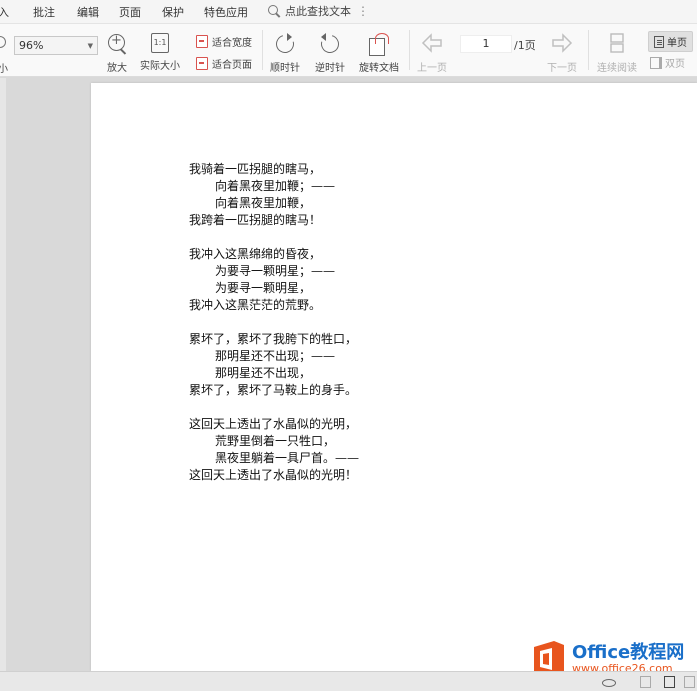 The image size is (697, 691). Describe the element at coordinates (273, 475) in the screenshot. I see `poem-line: 这回天上透出了水晶似的光明！` at that location.